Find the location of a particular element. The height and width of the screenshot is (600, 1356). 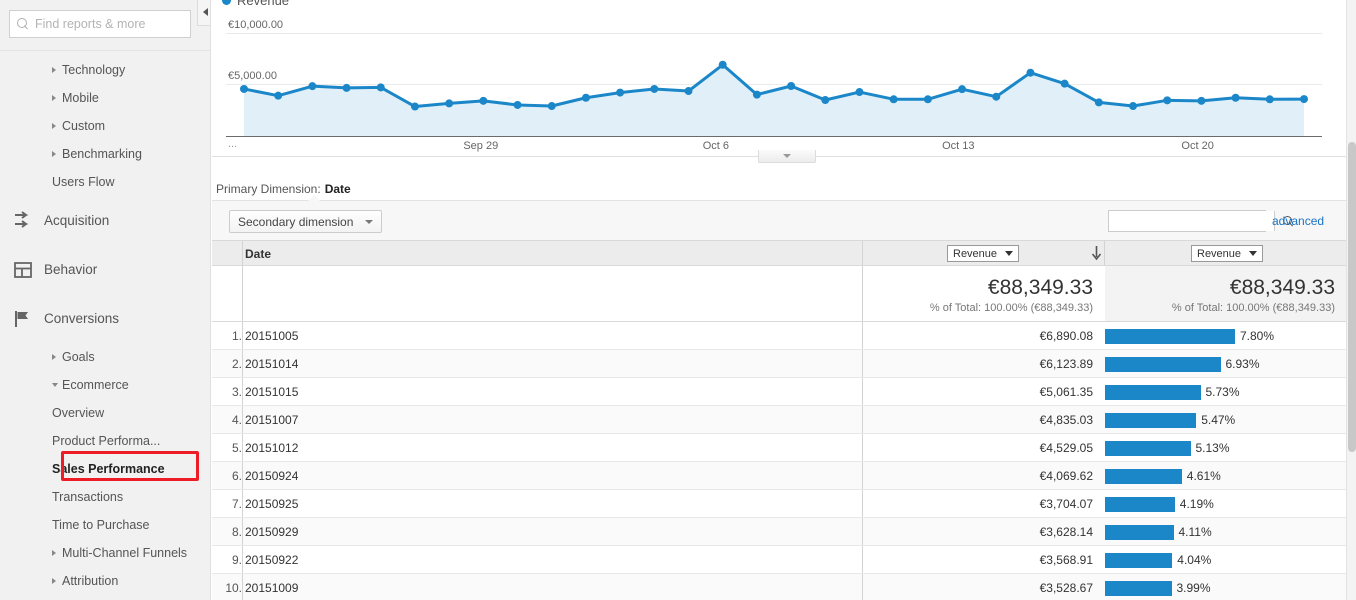

sidebar-divider is located at coordinates (105, 50).